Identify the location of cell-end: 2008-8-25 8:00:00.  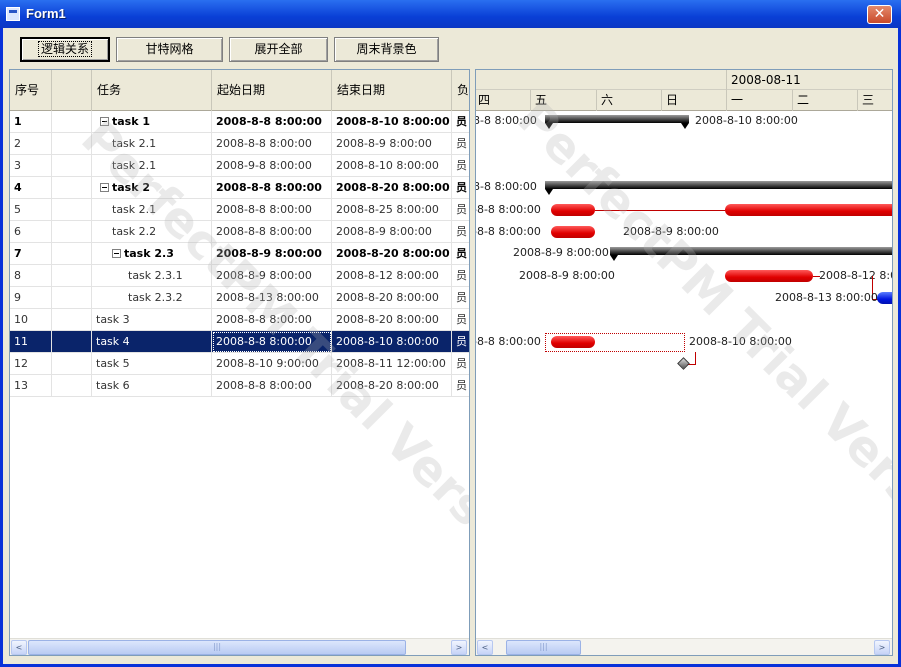
(392, 210).